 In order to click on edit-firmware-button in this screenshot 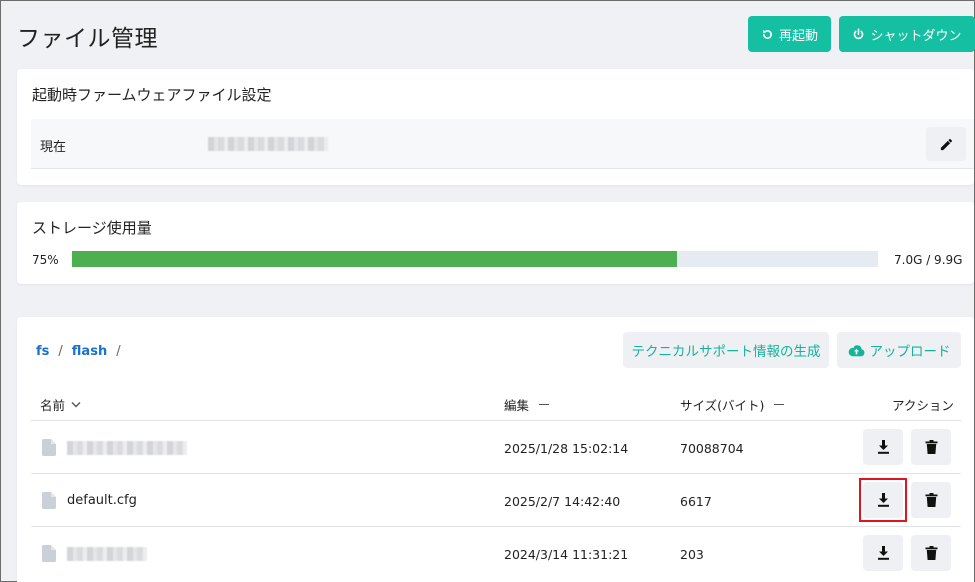, I will do `click(946, 144)`.